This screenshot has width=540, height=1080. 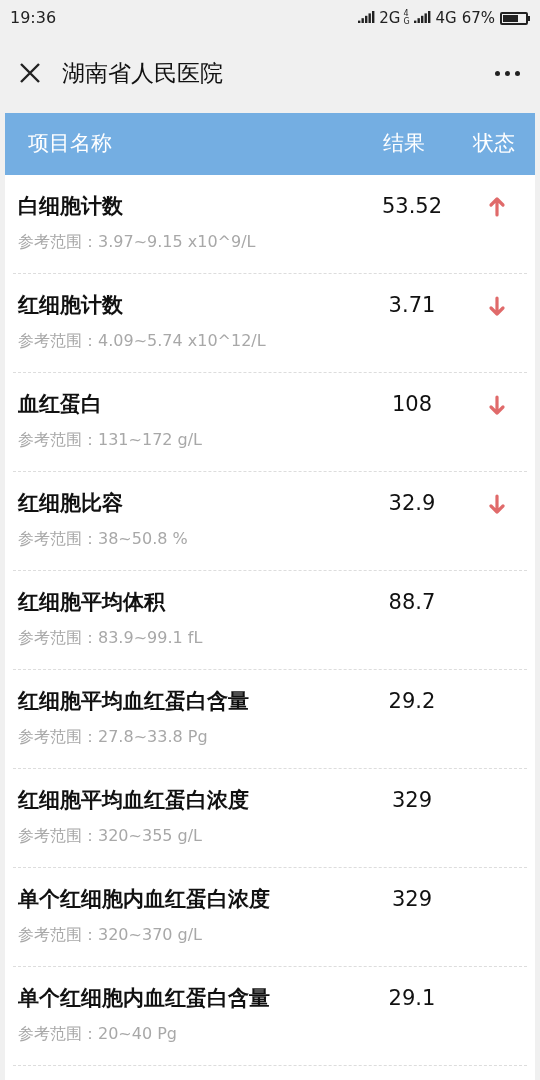 What do you see at coordinates (111, 935) in the screenshot?
I see `reference-range: 参考范围：320~370 g/L` at bounding box center [111, 935].